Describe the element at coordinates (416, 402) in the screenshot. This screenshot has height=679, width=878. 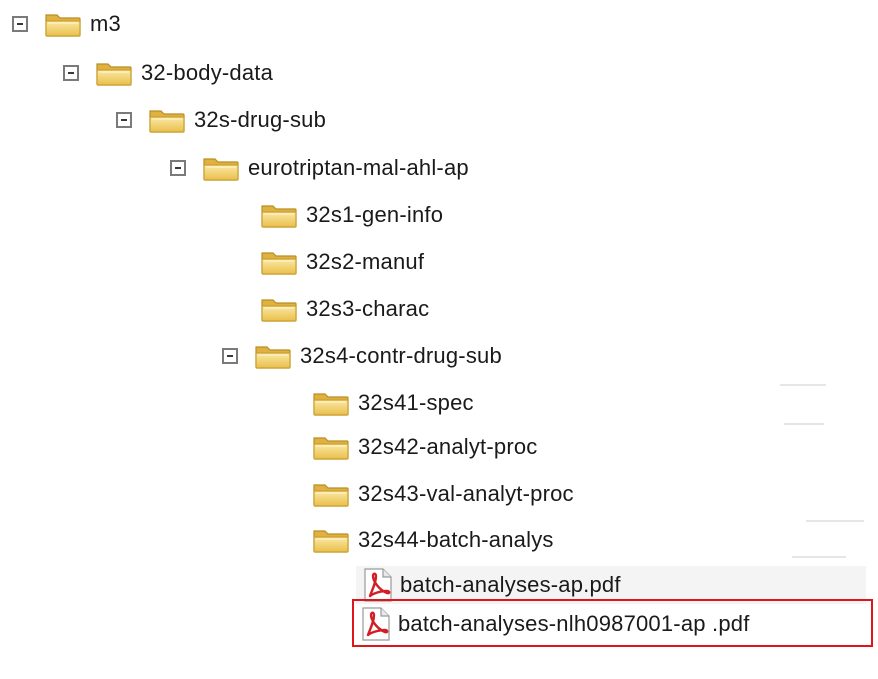
I see `tree-item-label: 32s41-spec` at that location.